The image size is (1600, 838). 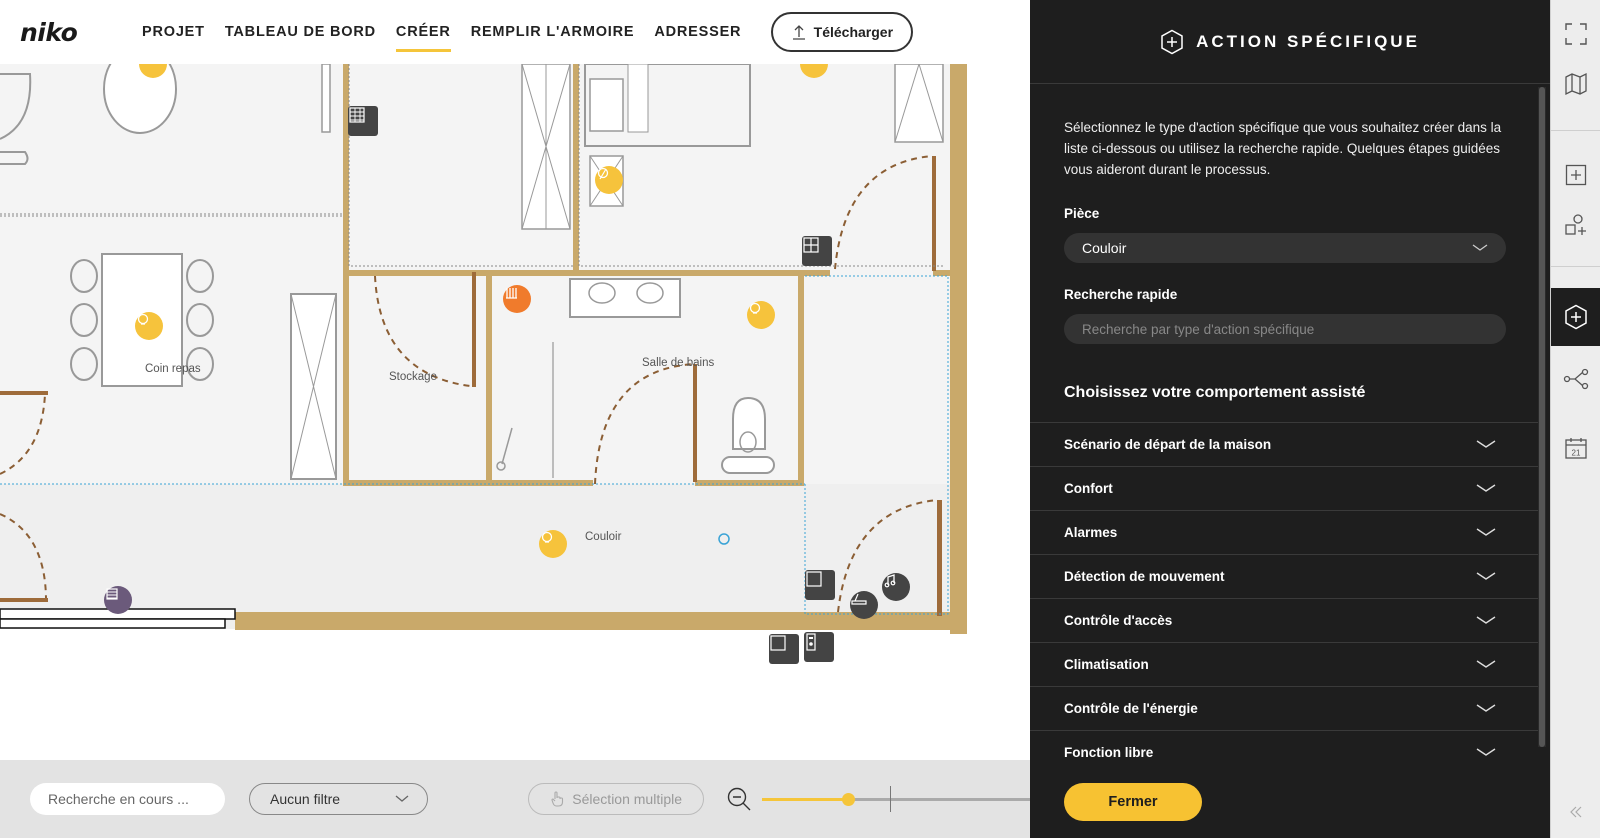 I want to click on branch-icon, so click(x=1576, y=379).